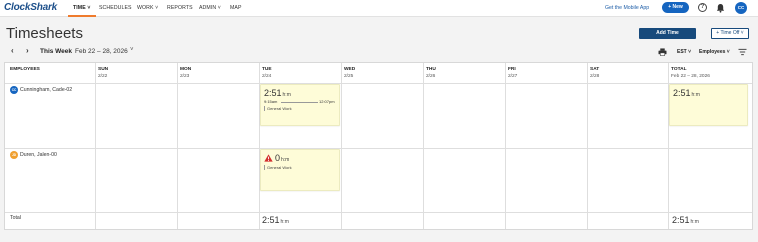 This screenshot has width=758, height=242. What do you see at coordinates (103, 76) in the screenshot?
I see `col-date-sun: 2/22` at bounding box center [103, 76].